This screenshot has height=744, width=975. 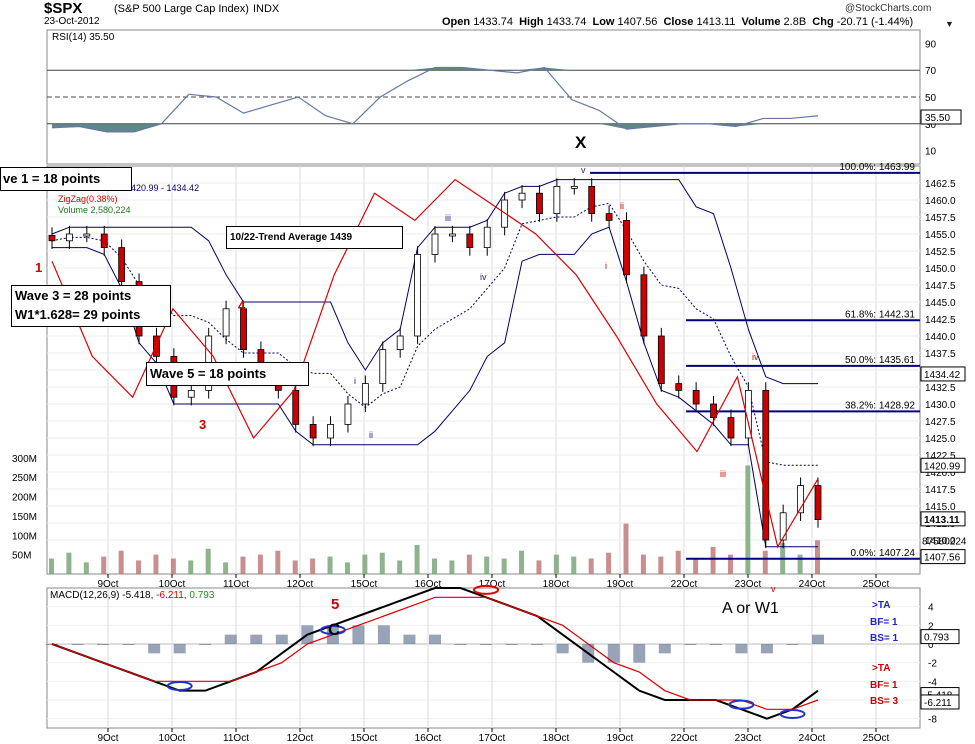 I want to click on macd-label-c: C, so click(x=334, y=629).